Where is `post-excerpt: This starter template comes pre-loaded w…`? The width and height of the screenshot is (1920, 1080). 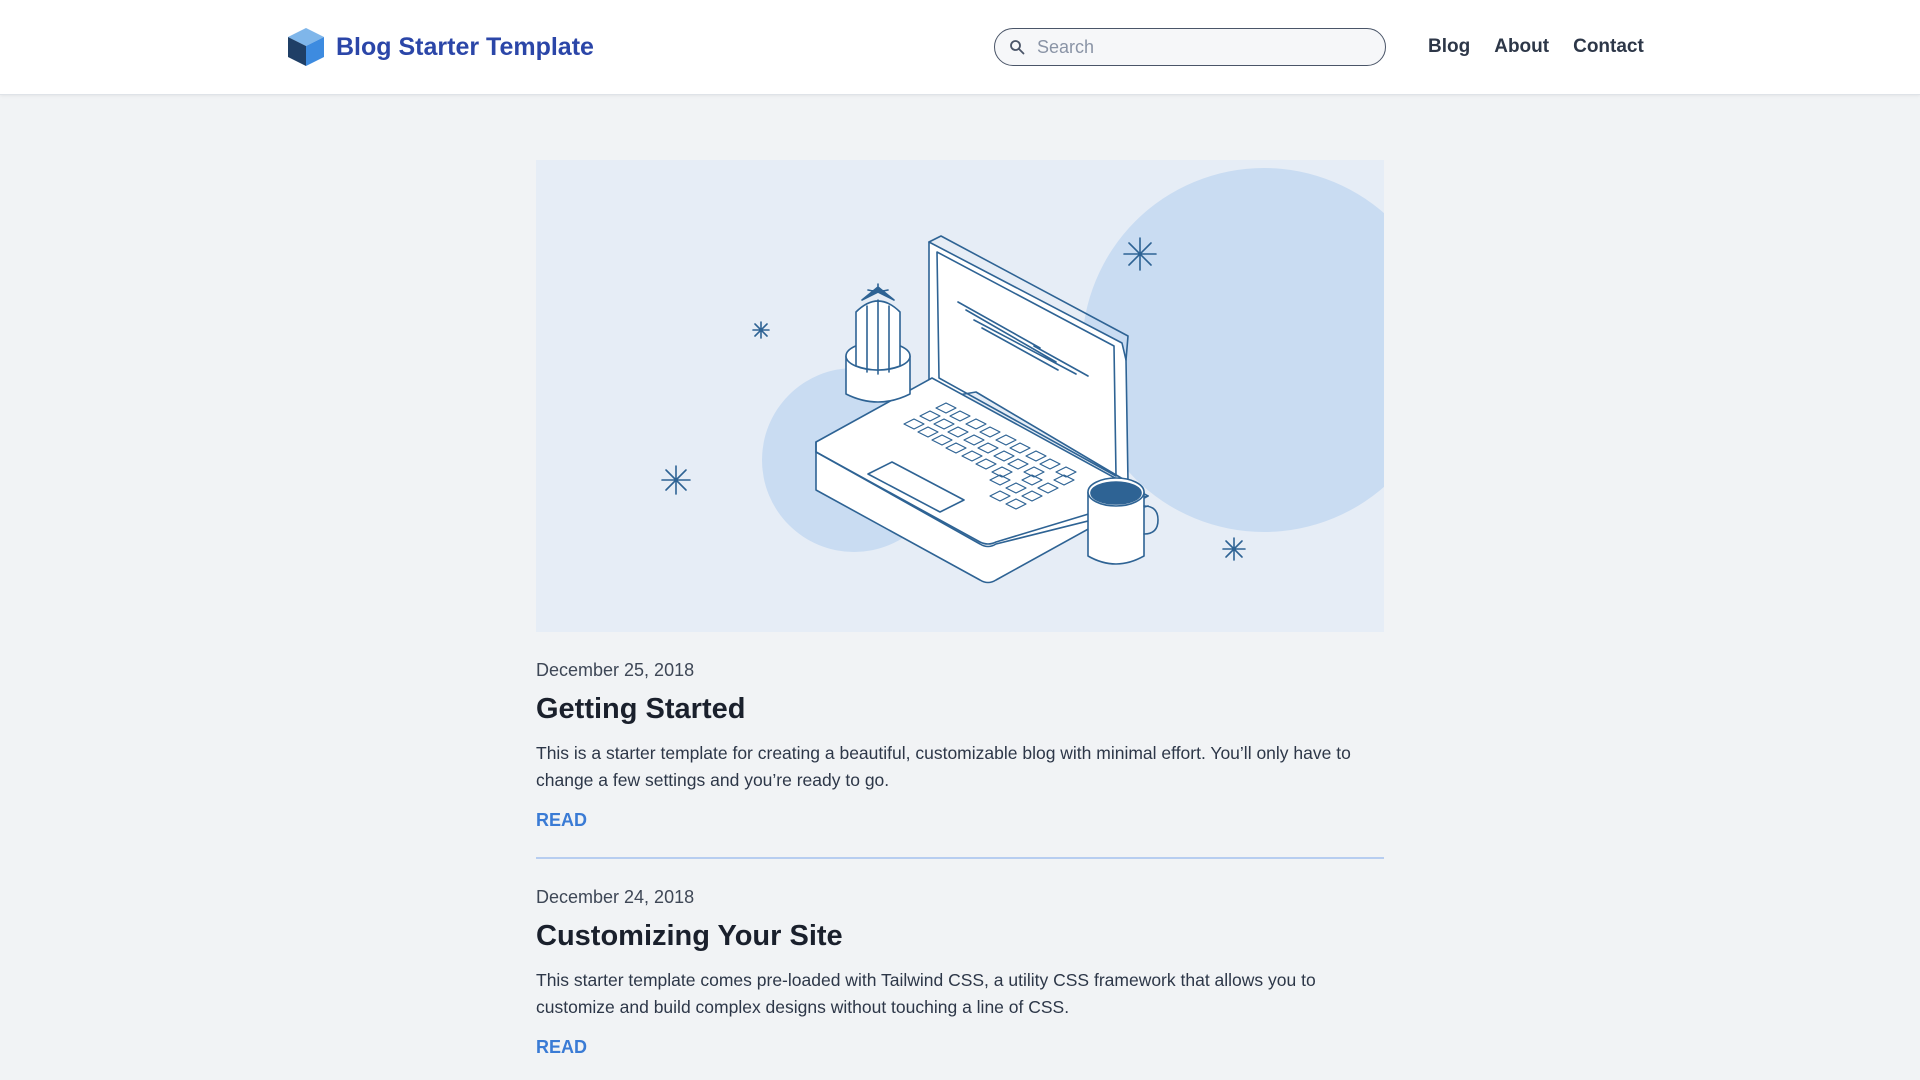
post-excerpt: This starter template comes pre-loaded w… is located at coordinates (926, 993).